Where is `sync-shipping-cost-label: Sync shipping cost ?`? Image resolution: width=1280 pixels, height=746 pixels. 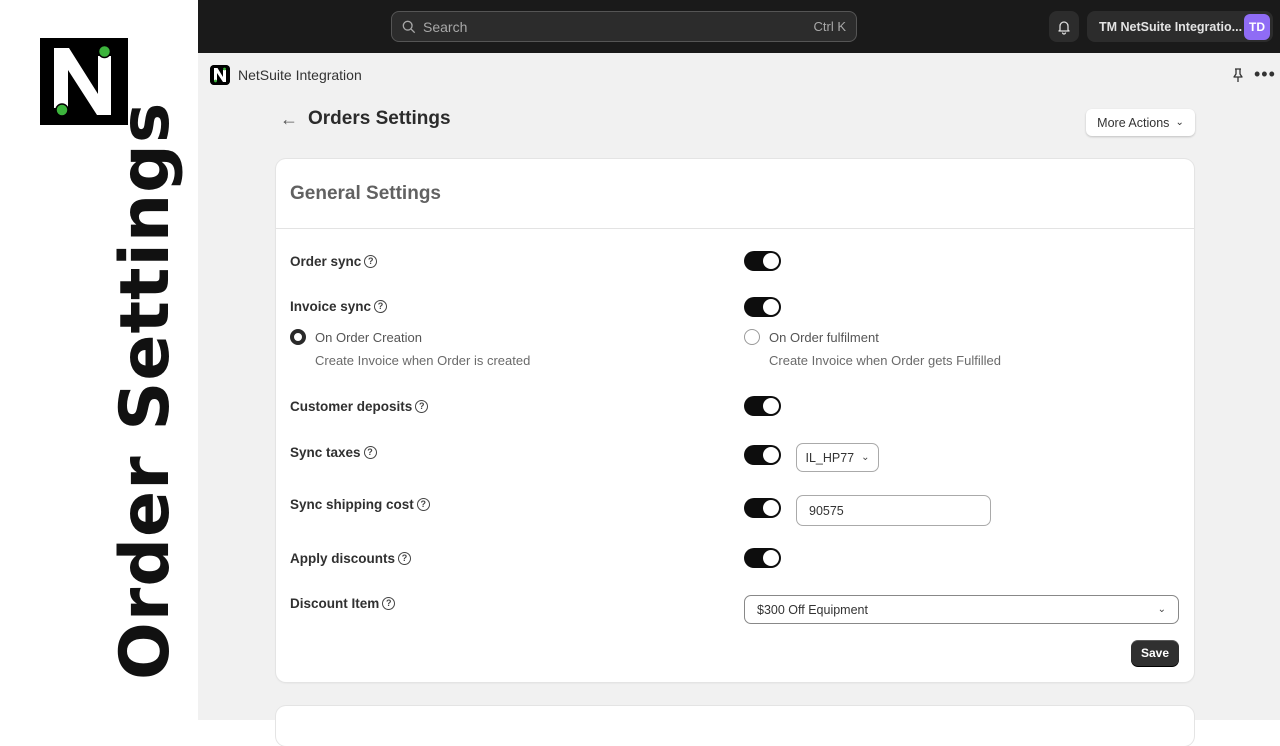 sync-shipping-cost-label: Sync shipping cost ? is located at coordinates (360, 504).